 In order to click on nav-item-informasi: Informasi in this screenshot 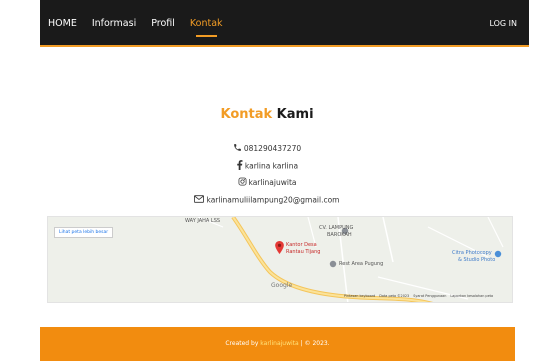, I will do `click(114, 23)`.